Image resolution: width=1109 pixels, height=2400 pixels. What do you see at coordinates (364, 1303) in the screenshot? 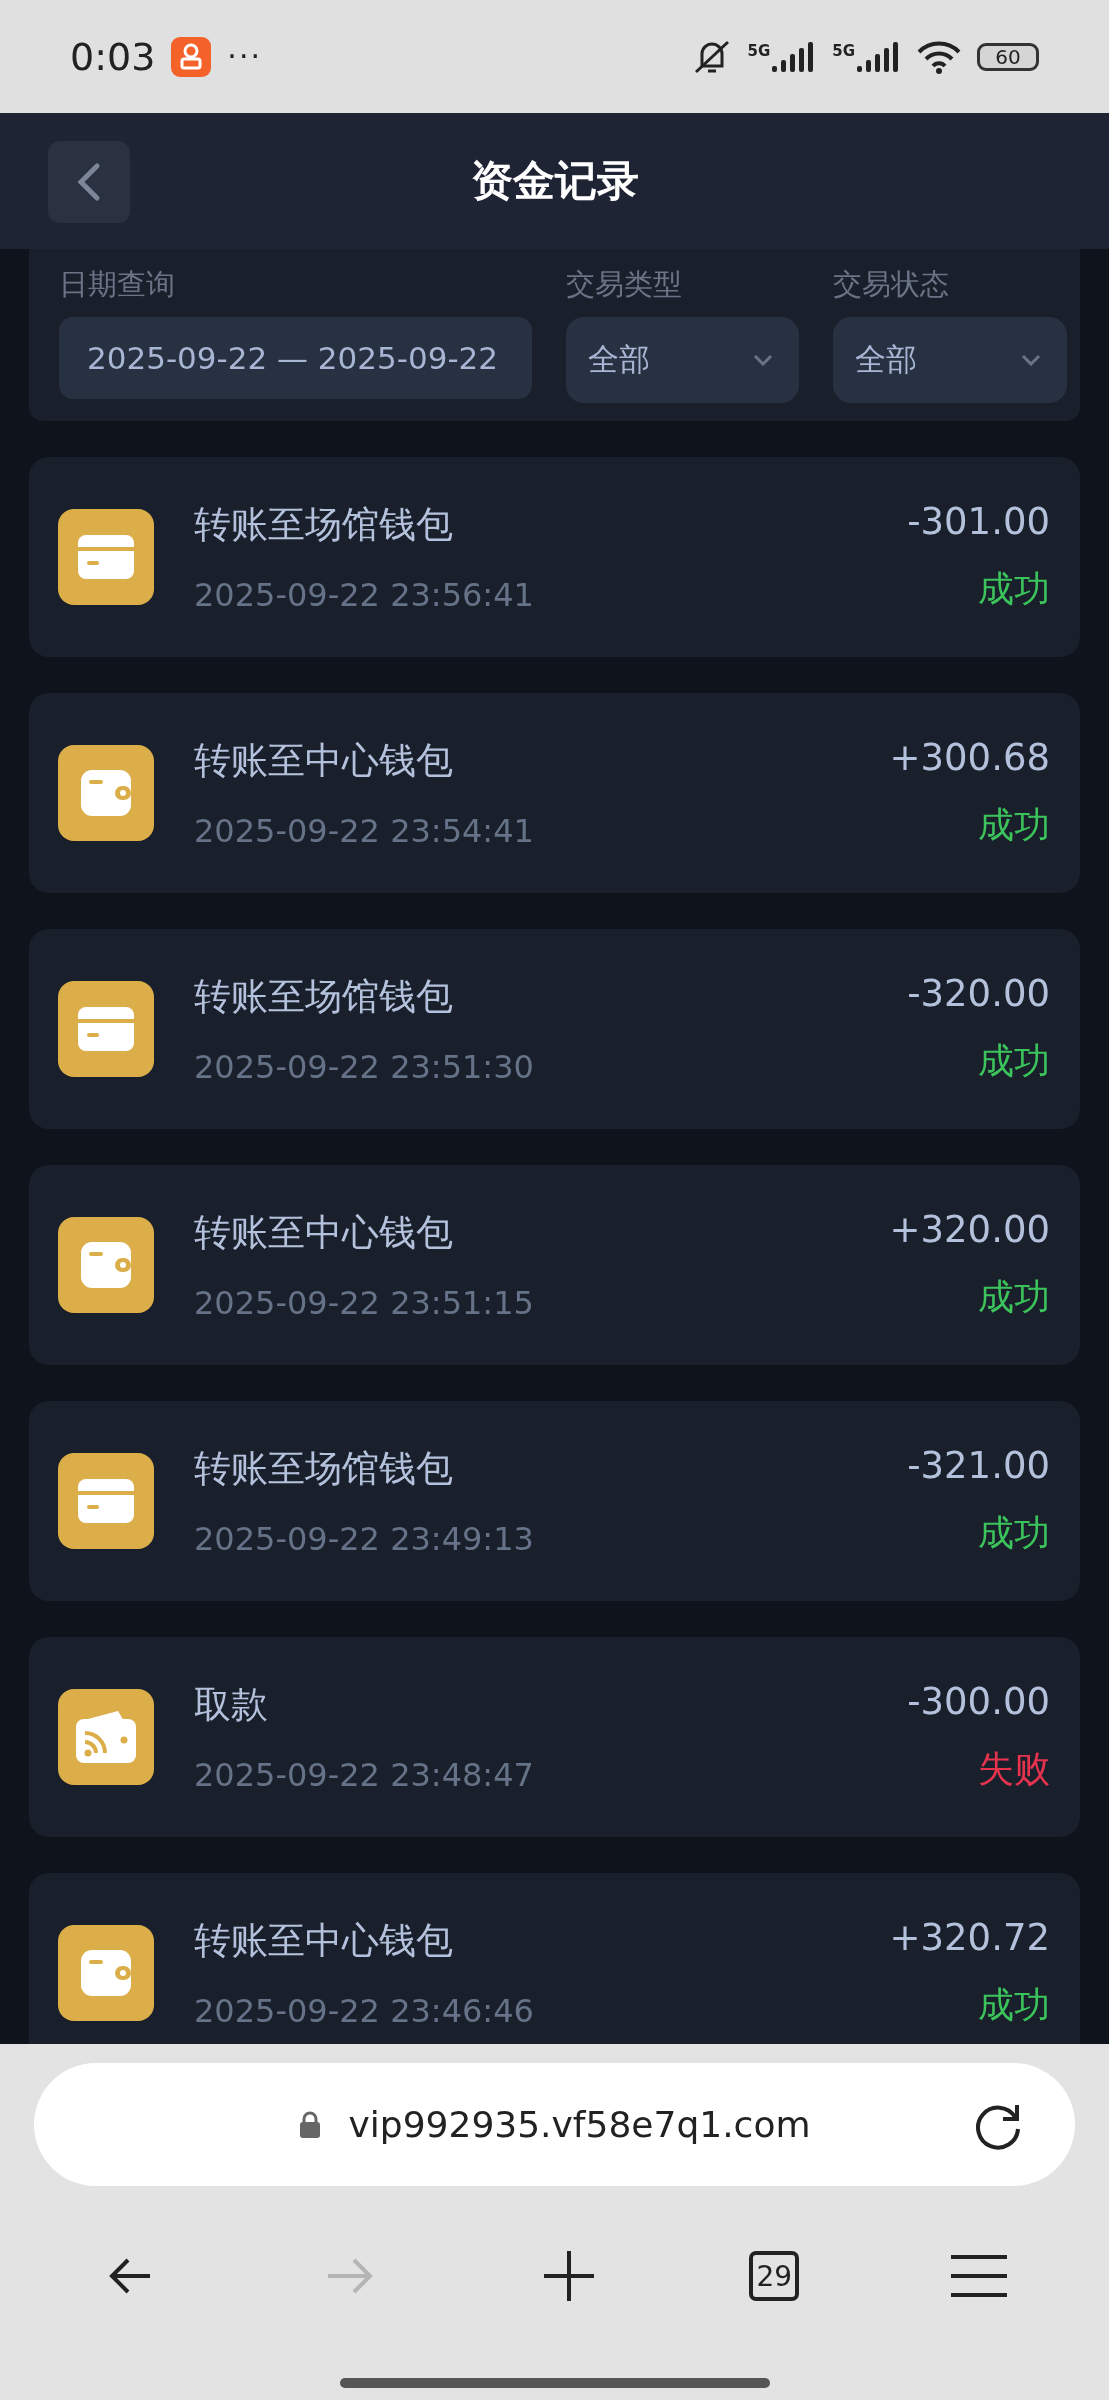
I see `record-time: 2025-09-22 23:51:15` at bounding box center [364, 1303].